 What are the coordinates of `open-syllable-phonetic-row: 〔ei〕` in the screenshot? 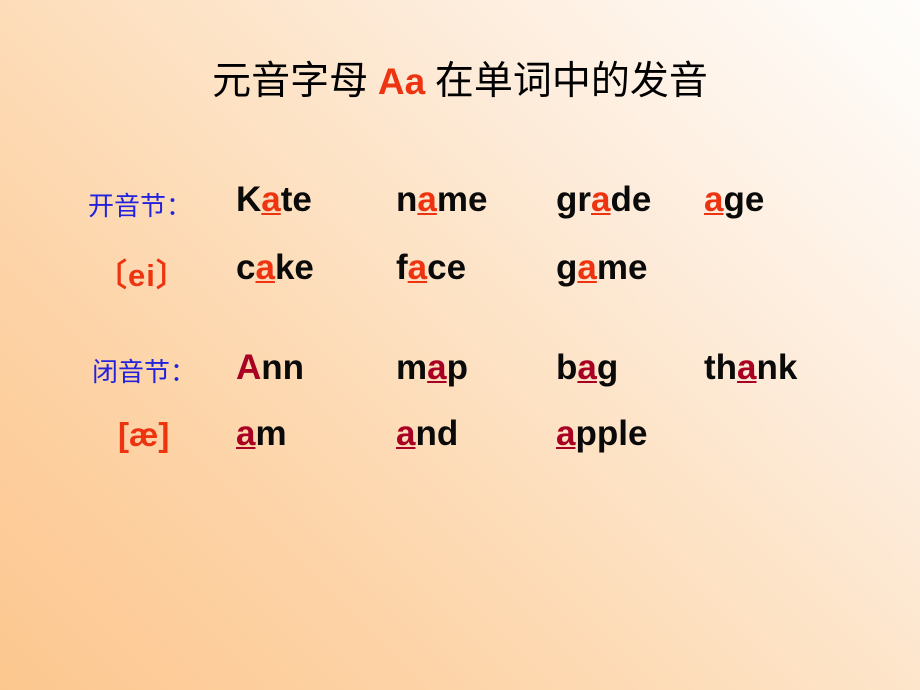 It's located at (142, 272).